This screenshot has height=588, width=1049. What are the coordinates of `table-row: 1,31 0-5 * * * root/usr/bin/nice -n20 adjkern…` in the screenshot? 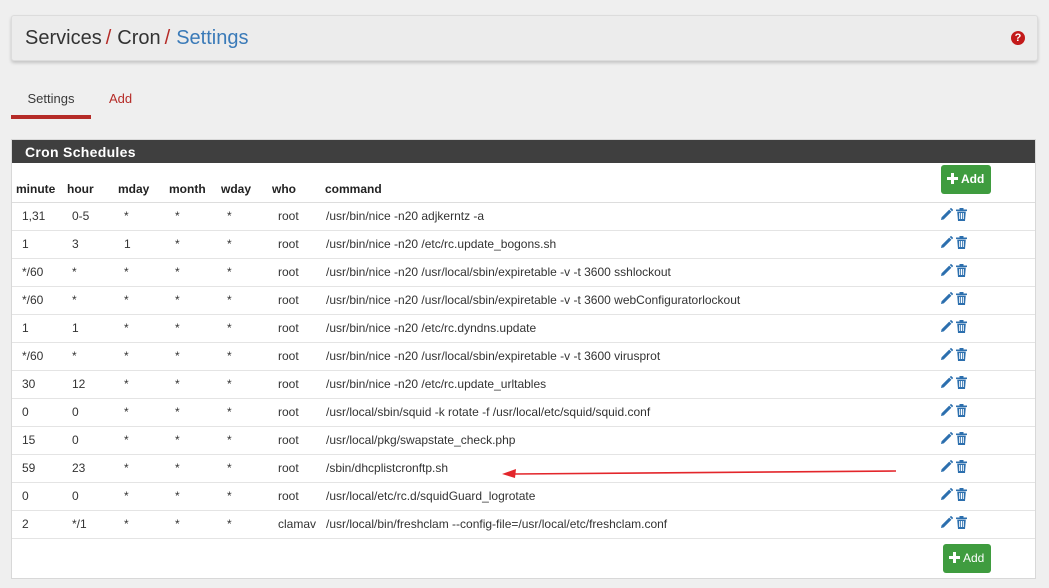 It's located at (523, 216).